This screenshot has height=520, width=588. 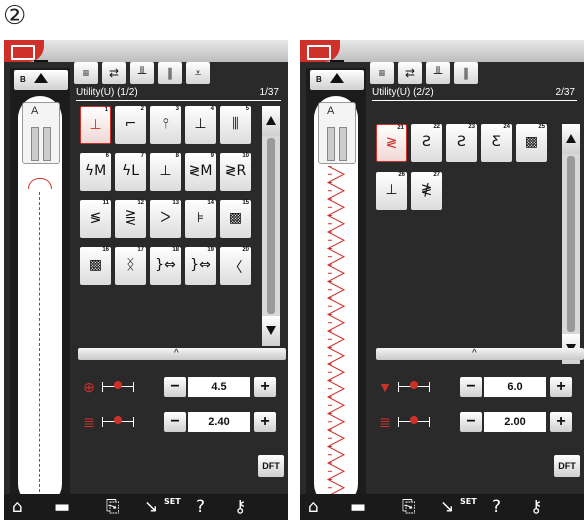 I want to click on pattern-grid: 21 ≷ 22 Ƨ 23 Ƨ 24 Ƹ 25 ▩ 26 ⊥ 27 ≹, so click(x=464, y=254).